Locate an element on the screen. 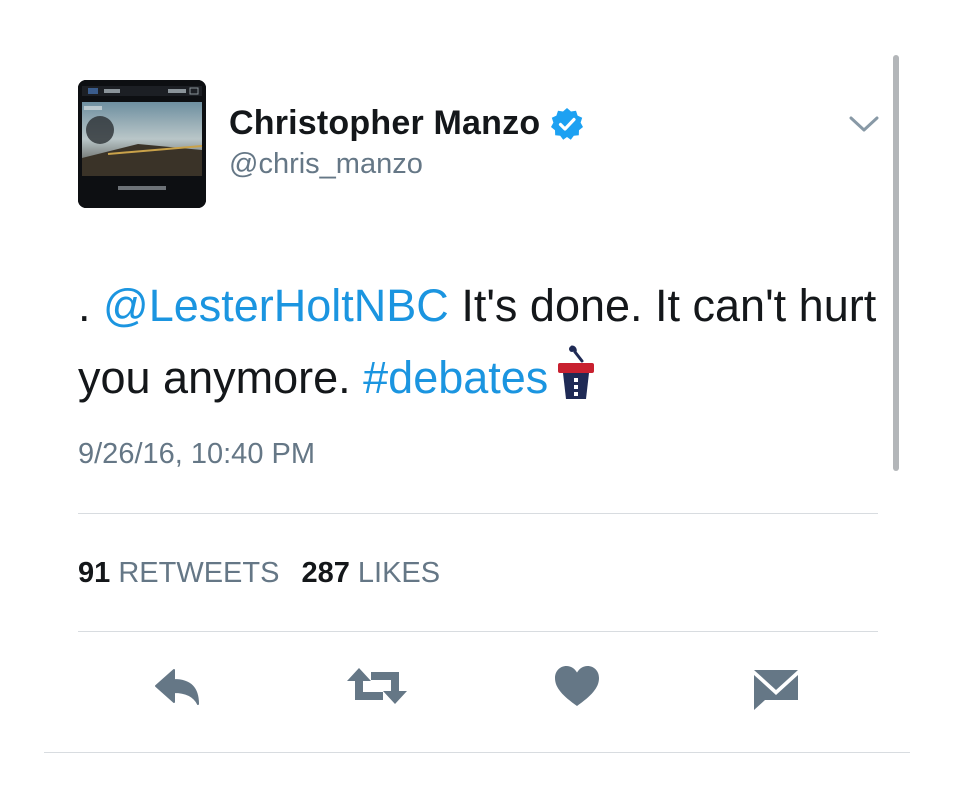 The image size is (980, 789). podium-icon is located at coordinates (576, 372).